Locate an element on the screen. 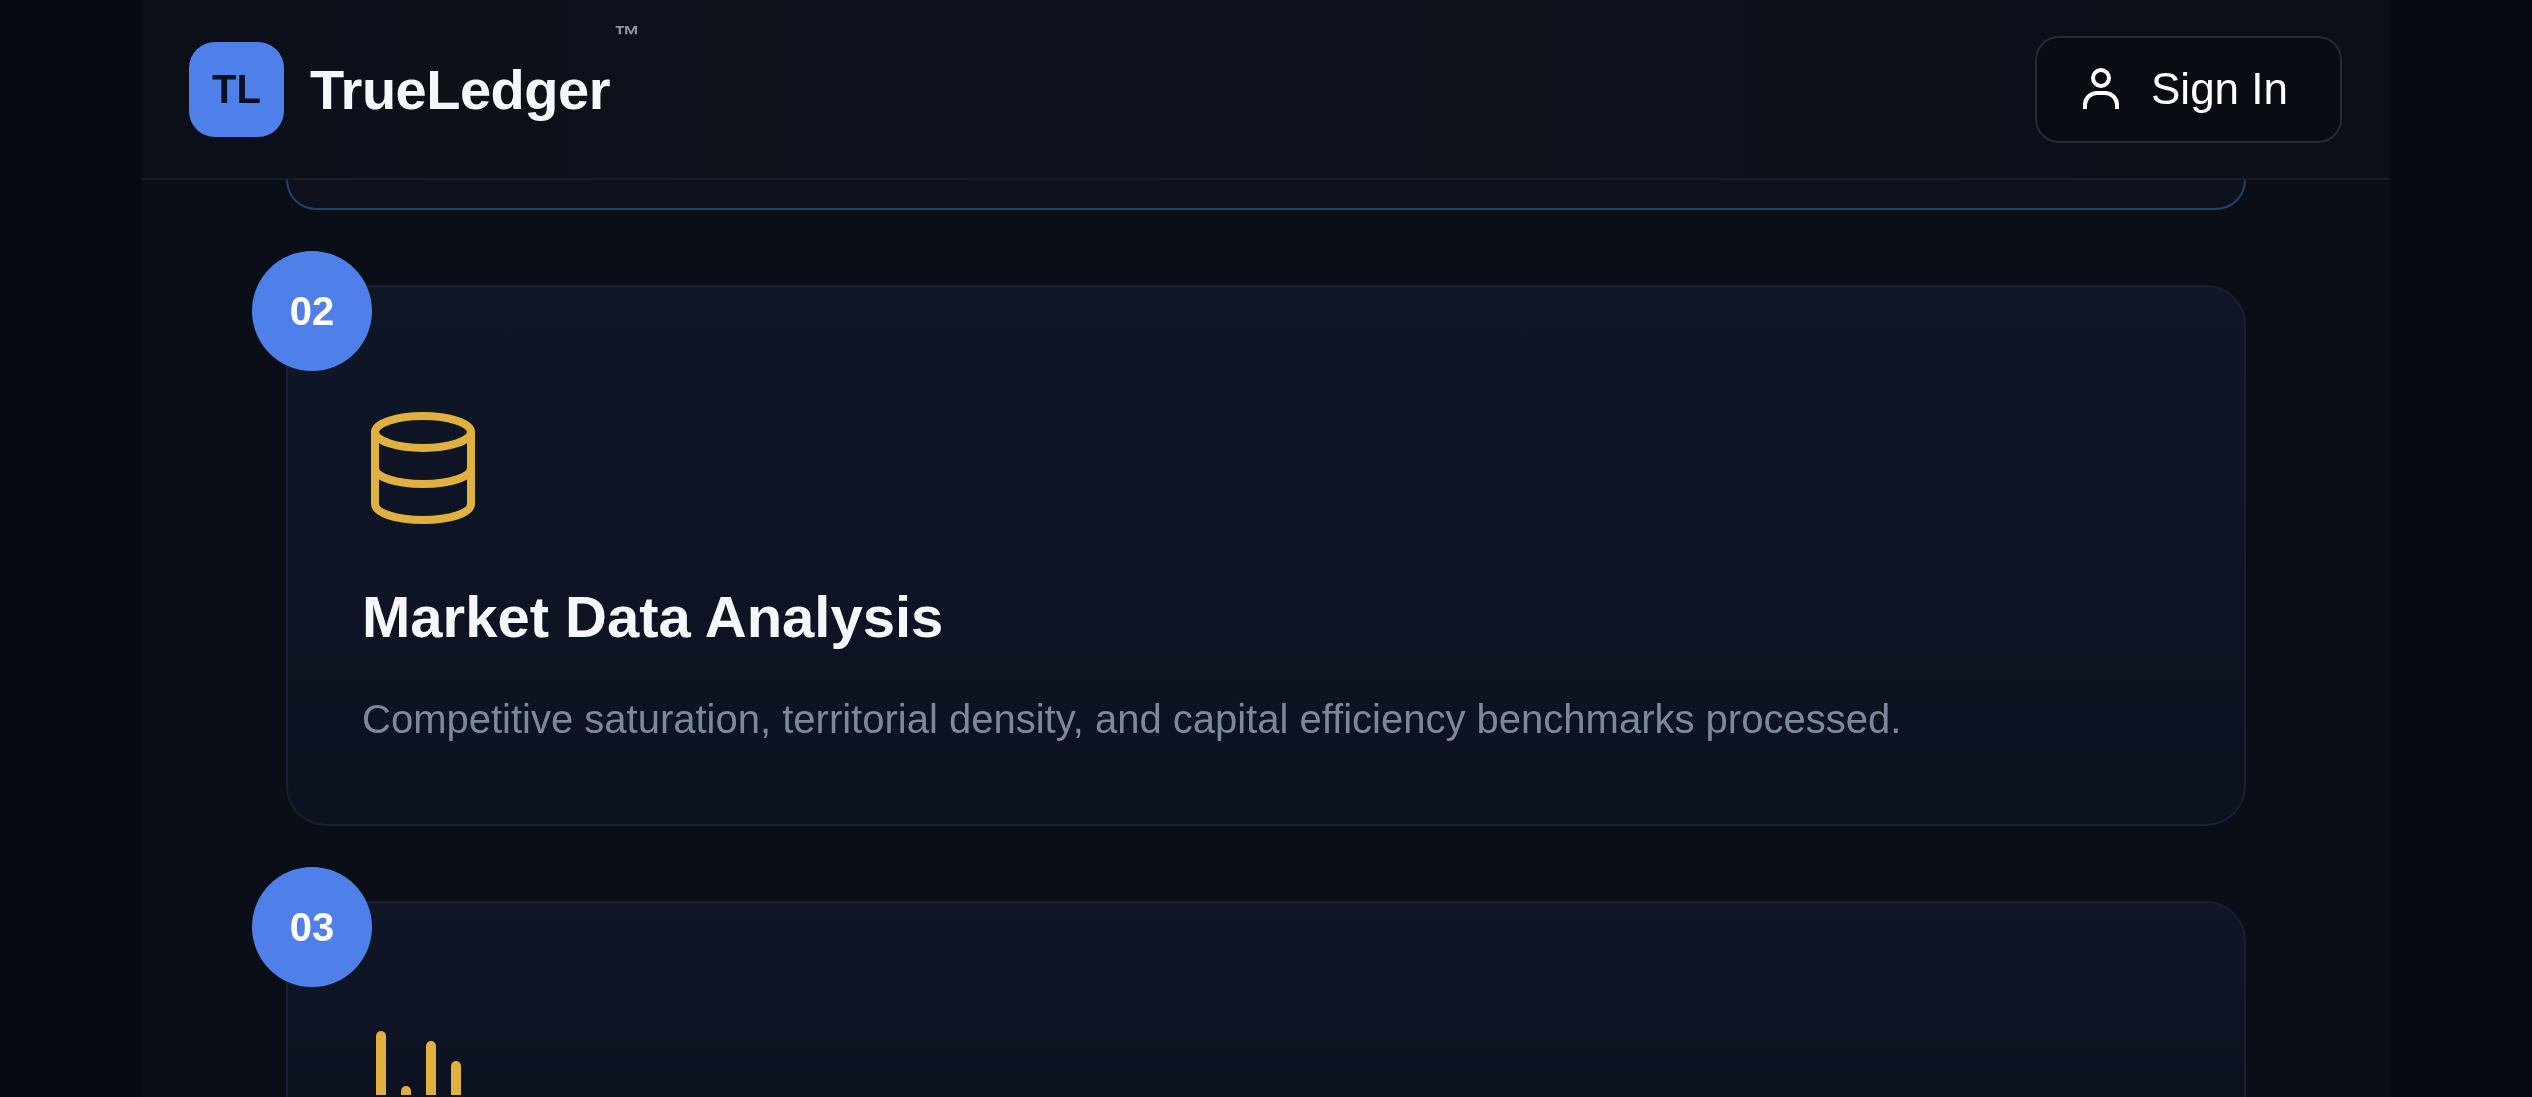  brand-name: TrueLedger is located at coordinates (460, 89).